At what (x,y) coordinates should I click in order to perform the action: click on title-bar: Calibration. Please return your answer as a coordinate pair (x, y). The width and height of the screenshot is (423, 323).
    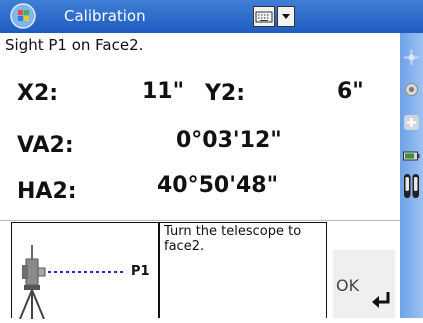
    Looking at the image, I should click on (211, 16).